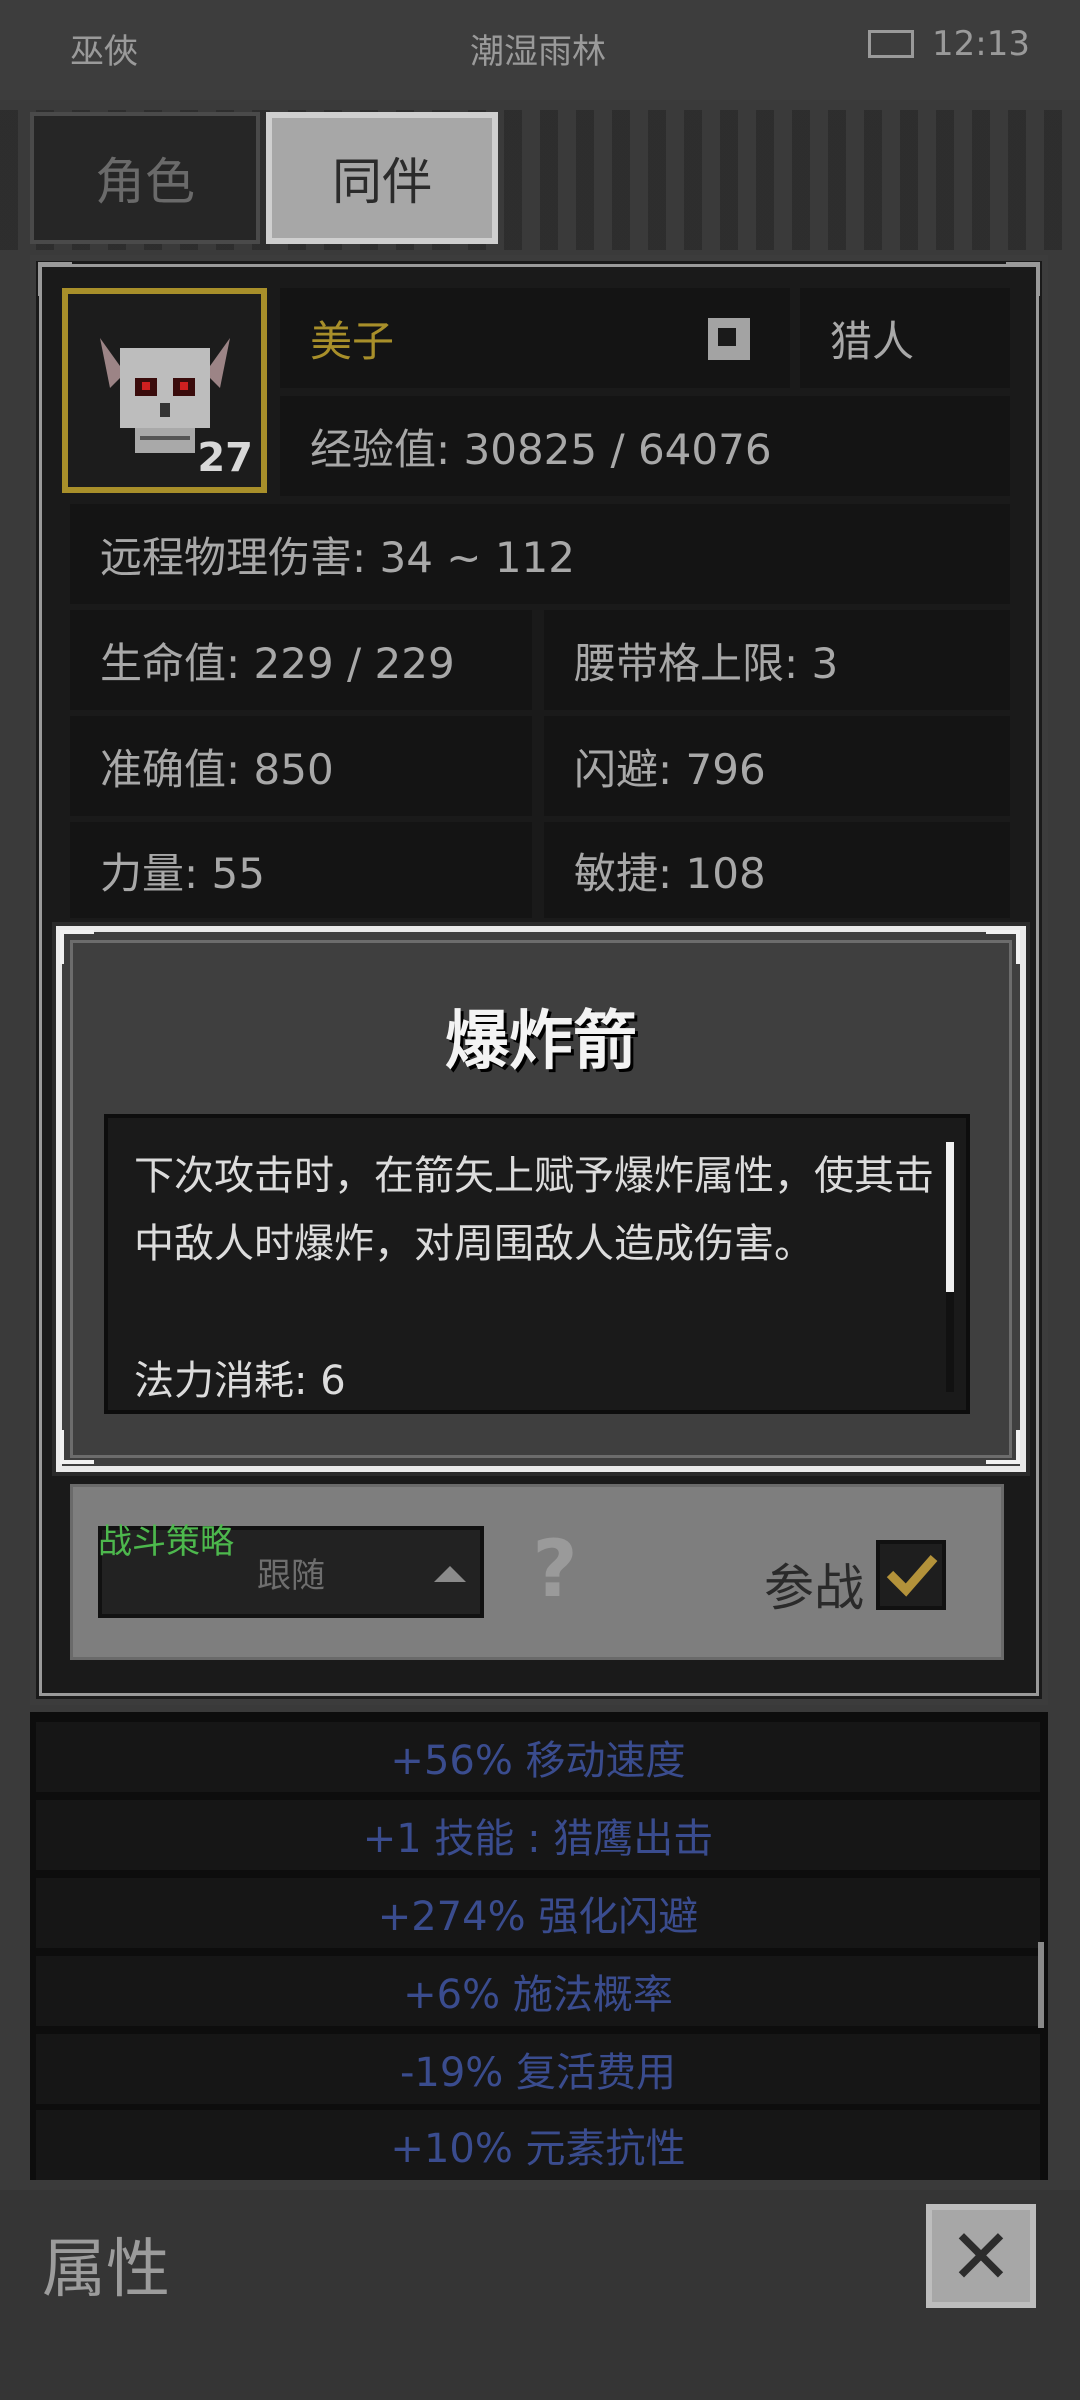  I want to click on bonus-text: +10% 元素抗性, so click(538, 2149).